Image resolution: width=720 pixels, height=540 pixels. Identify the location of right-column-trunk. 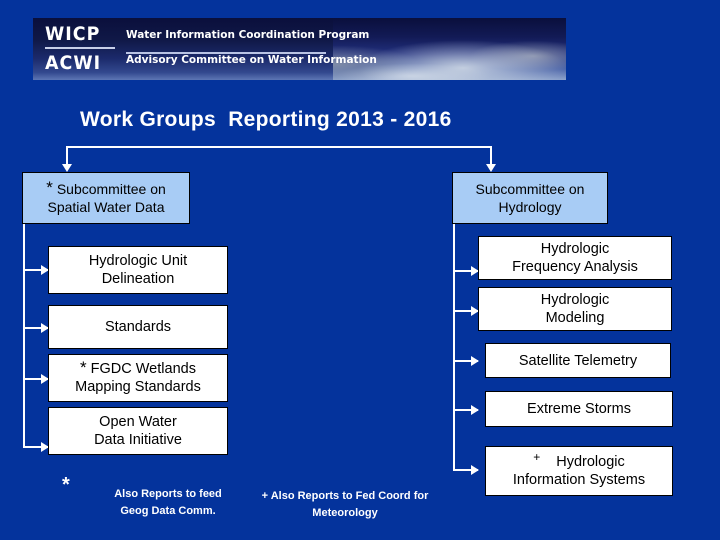
(454, 347).